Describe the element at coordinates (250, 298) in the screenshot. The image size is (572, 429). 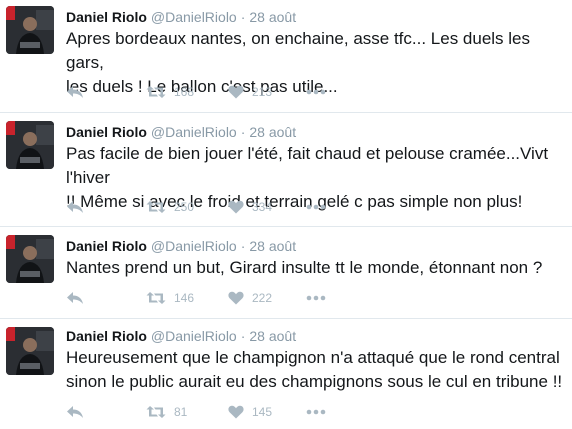
I see `like-button: 222` at that location.